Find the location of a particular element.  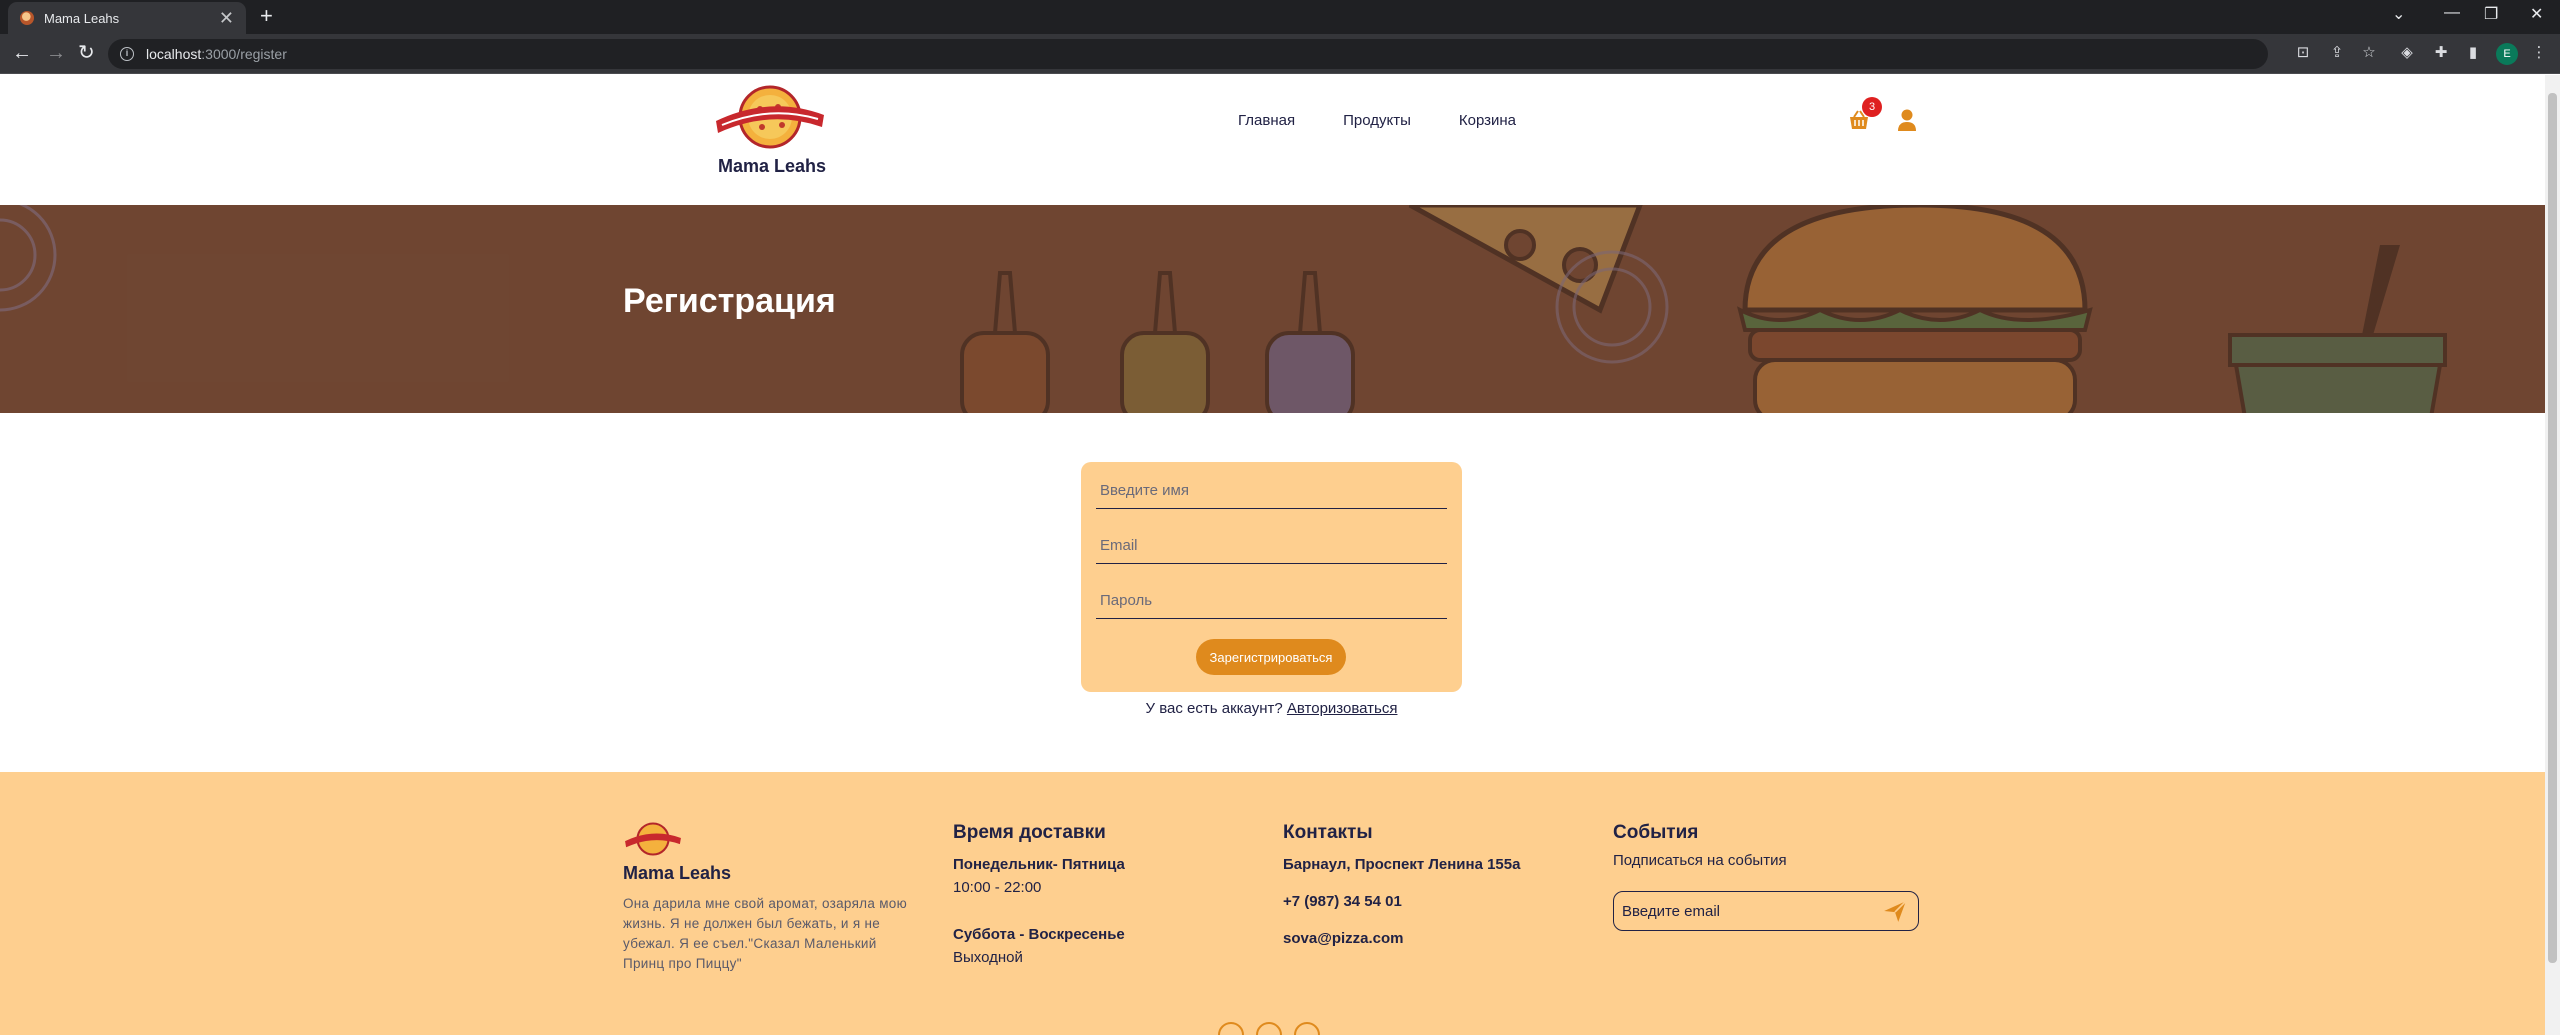

nav-home: Главная is located at coordinates (1266, 120).